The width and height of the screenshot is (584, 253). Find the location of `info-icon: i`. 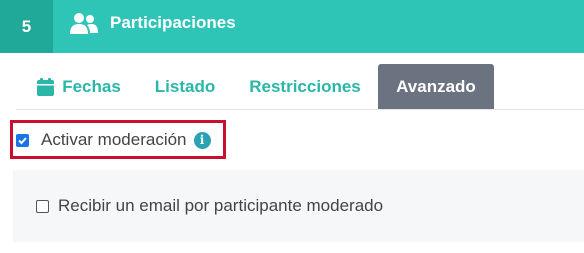

info-icon: i is located at coordinates (202, 140).